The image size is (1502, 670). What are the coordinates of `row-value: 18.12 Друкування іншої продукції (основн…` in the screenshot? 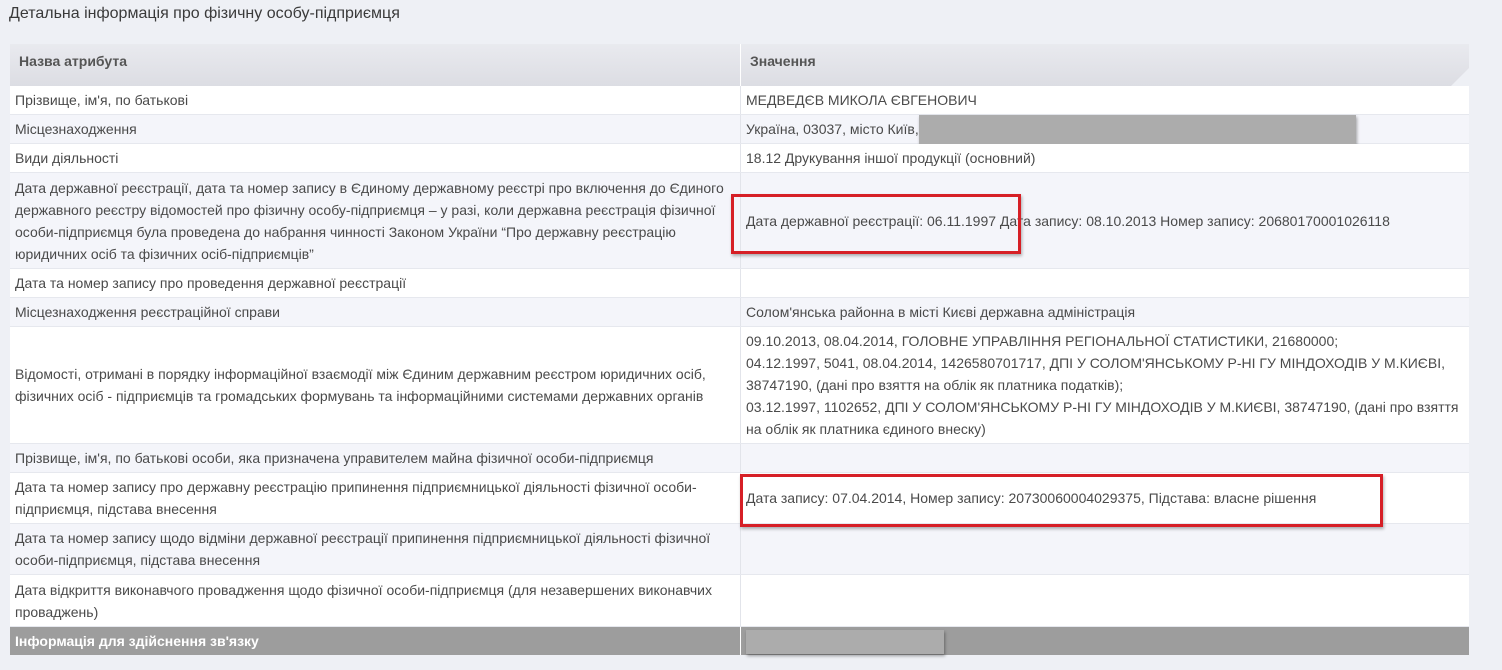 It's located at (1104, 158).